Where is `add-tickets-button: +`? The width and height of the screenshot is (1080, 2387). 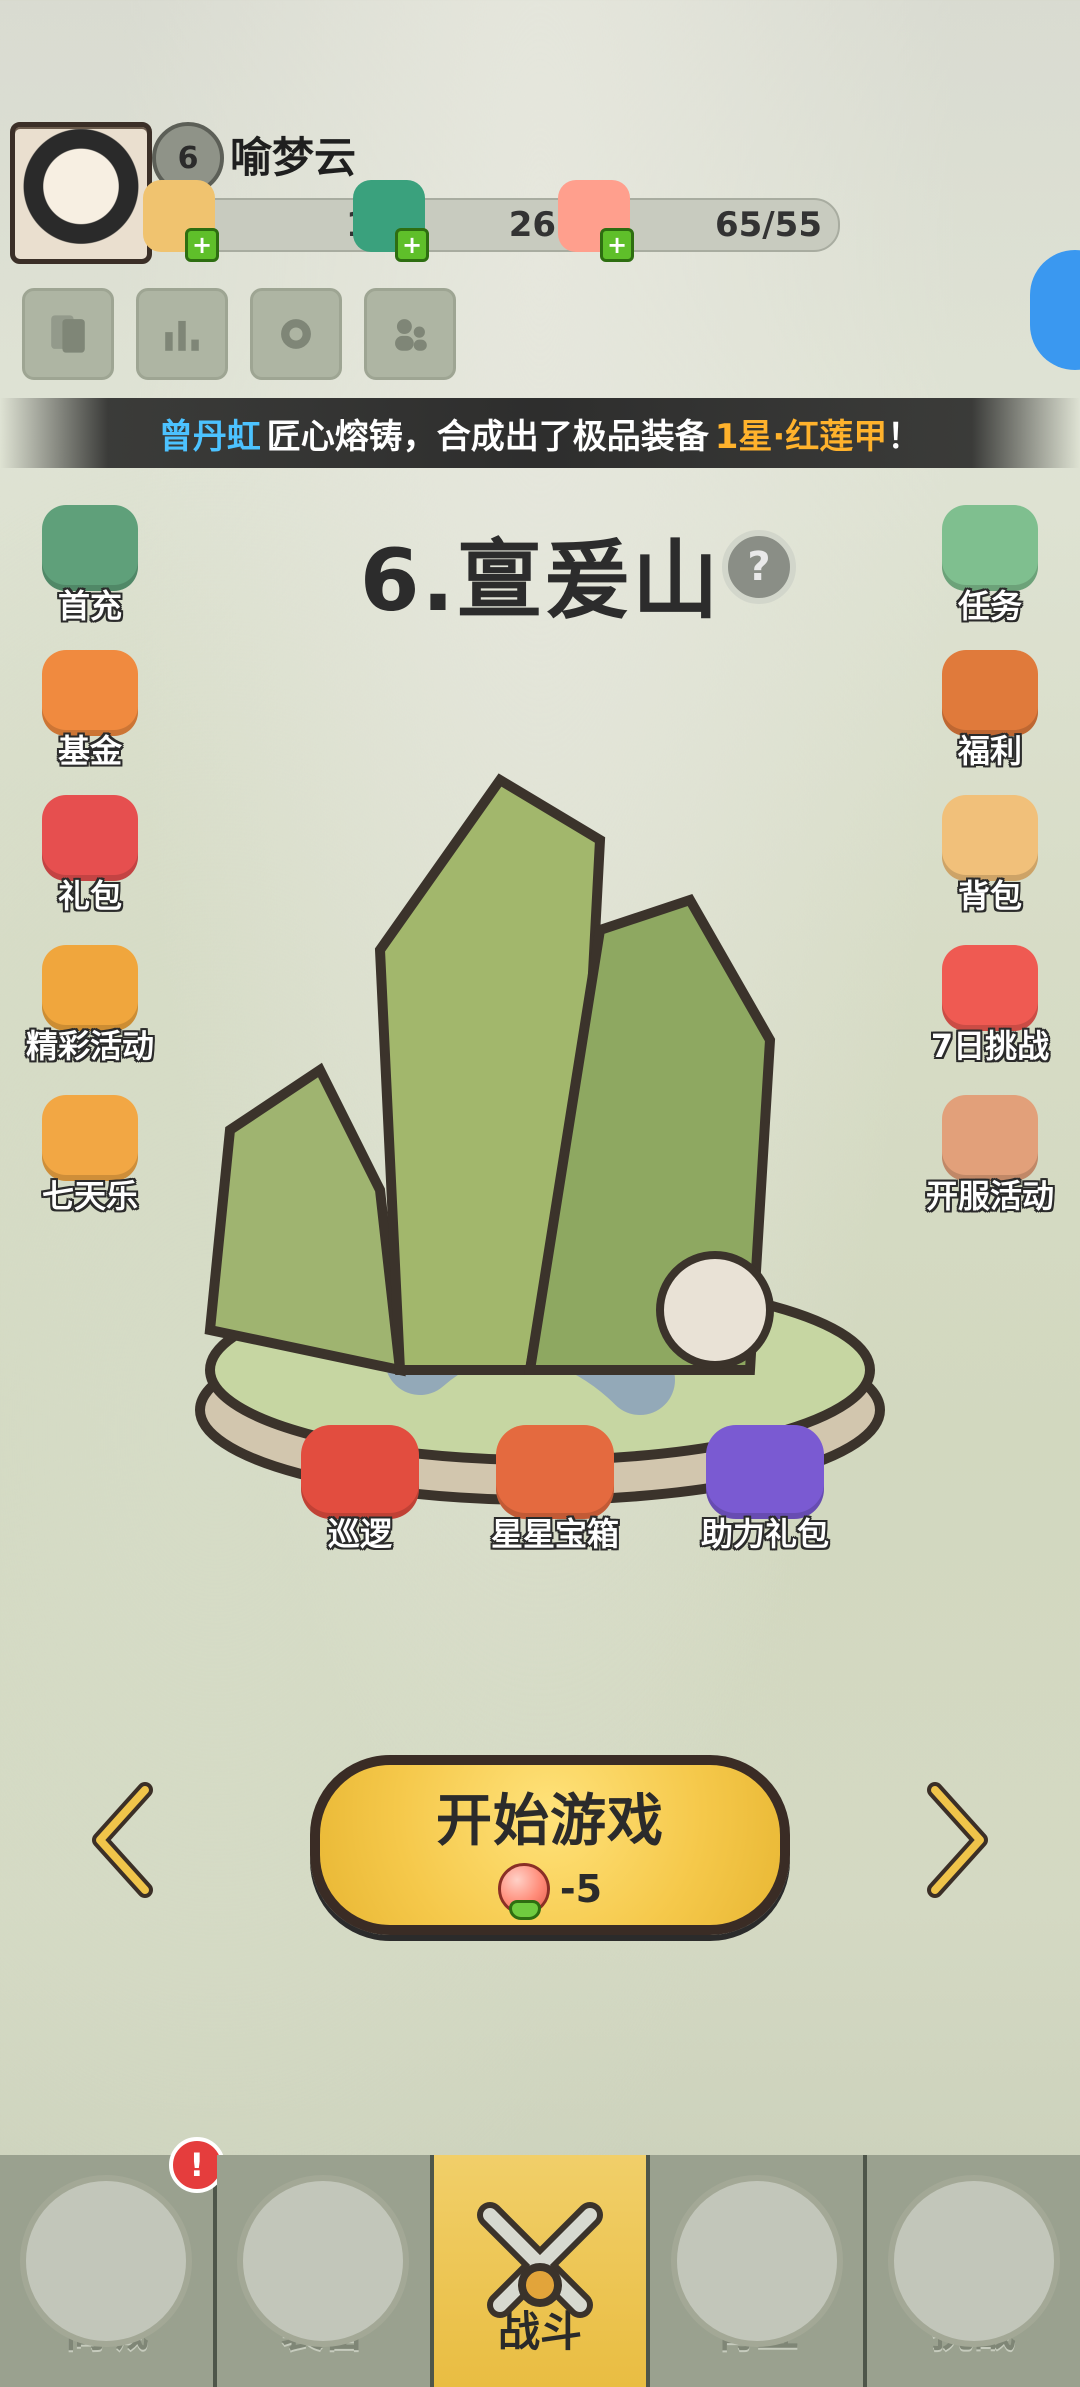
add-tickets-button: + is located at coordinates (202, 245).